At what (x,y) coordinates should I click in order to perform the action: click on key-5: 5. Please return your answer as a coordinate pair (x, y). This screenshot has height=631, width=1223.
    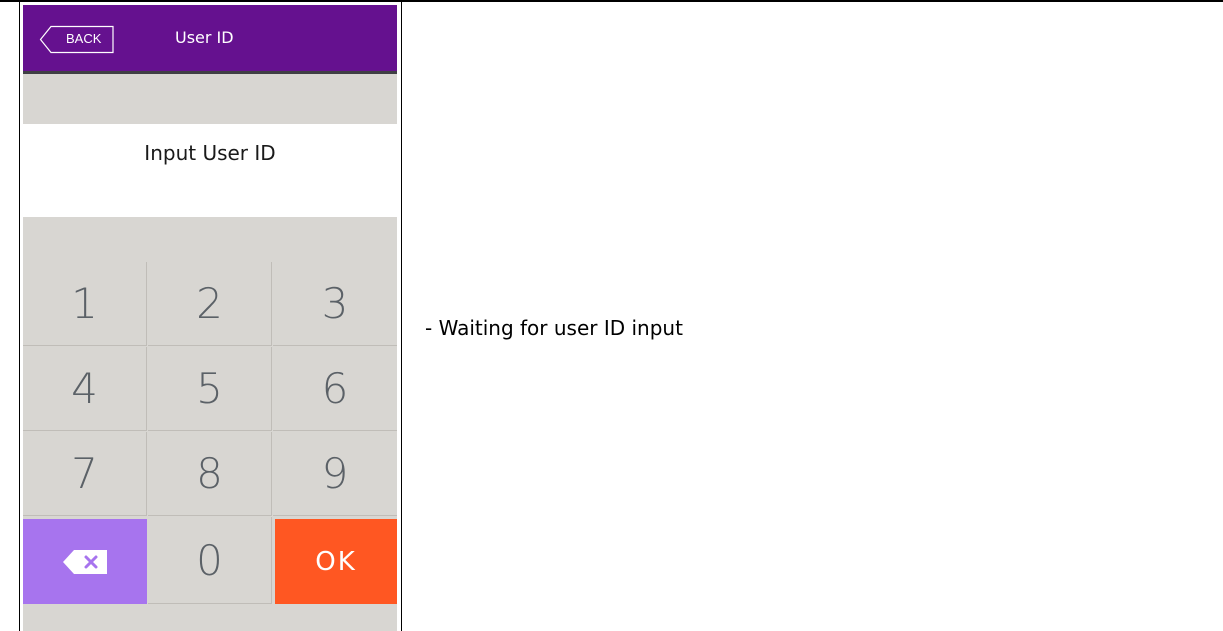
    Looking at the image, I should click on (210, 389).